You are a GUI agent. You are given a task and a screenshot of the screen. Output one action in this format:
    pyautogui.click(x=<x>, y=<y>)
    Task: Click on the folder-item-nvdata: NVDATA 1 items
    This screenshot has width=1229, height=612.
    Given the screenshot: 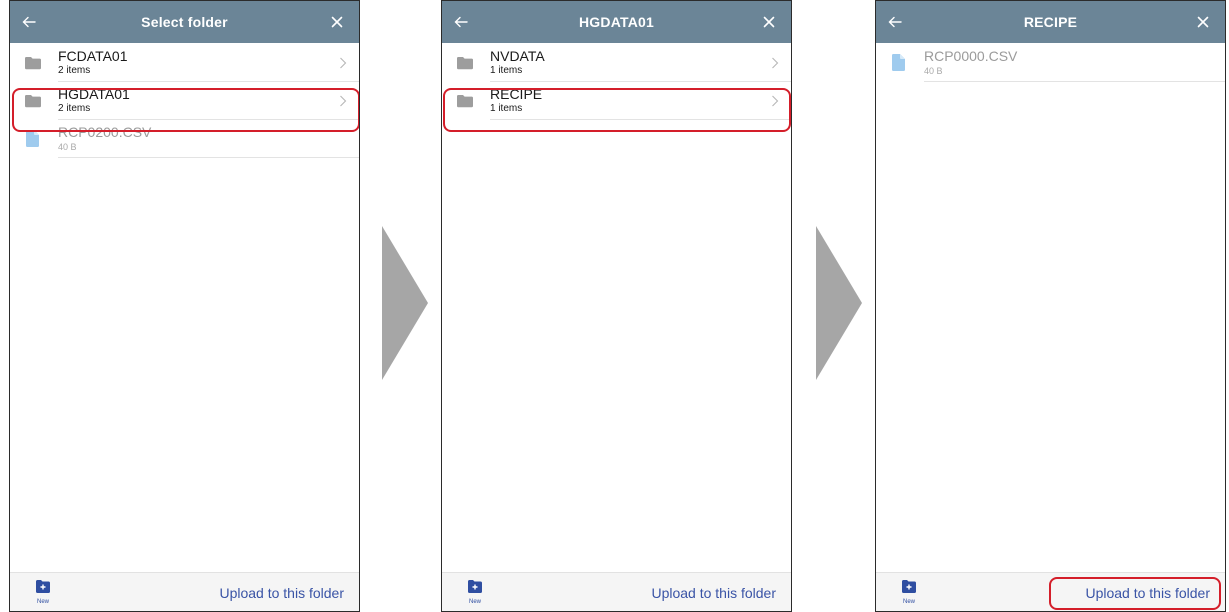 What is the action you would take?
    pyautogui.click(x=616, y=63)
    